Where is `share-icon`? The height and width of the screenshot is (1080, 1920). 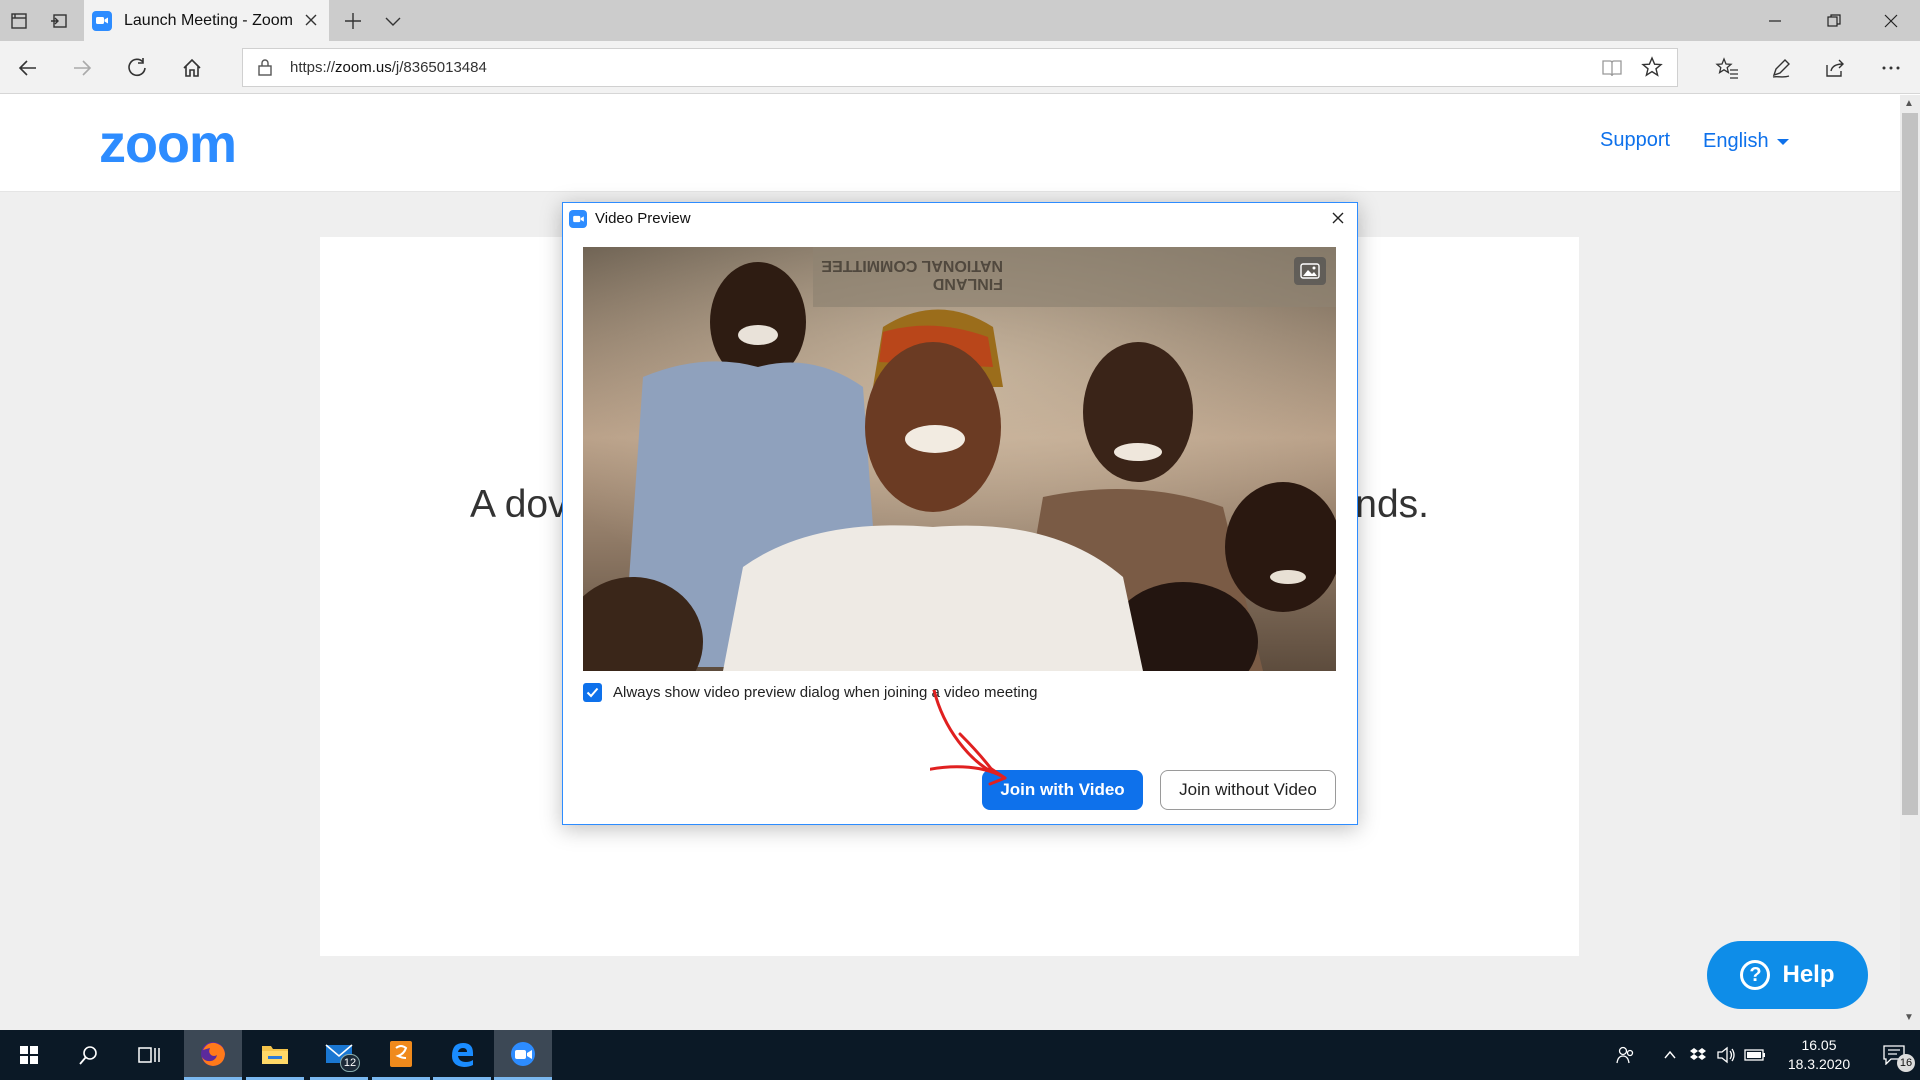 share-icon is located at coordinates (1835, 68).